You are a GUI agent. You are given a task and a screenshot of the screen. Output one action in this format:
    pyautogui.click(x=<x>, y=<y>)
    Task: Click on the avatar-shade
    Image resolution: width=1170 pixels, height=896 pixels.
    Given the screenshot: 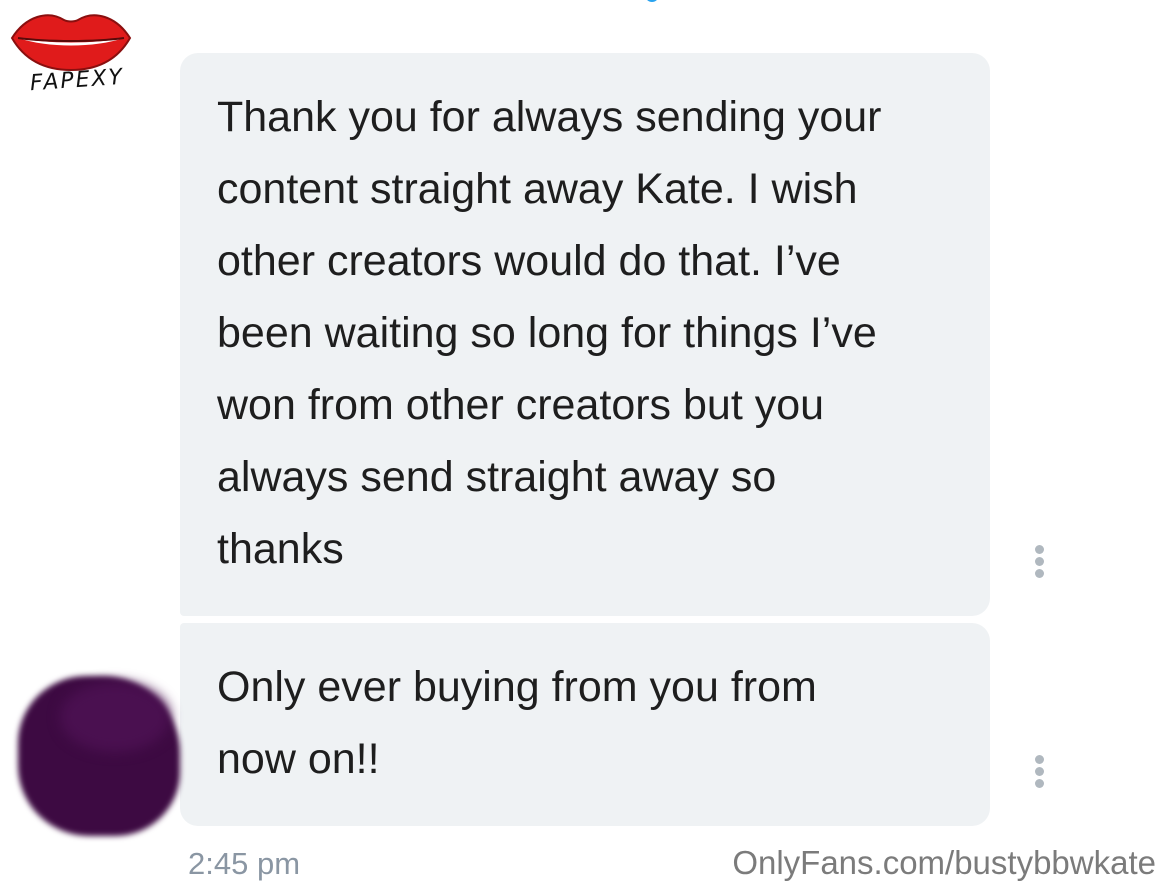 What is the action you would take?
    pyautogui.click(x=115, y=717)
    